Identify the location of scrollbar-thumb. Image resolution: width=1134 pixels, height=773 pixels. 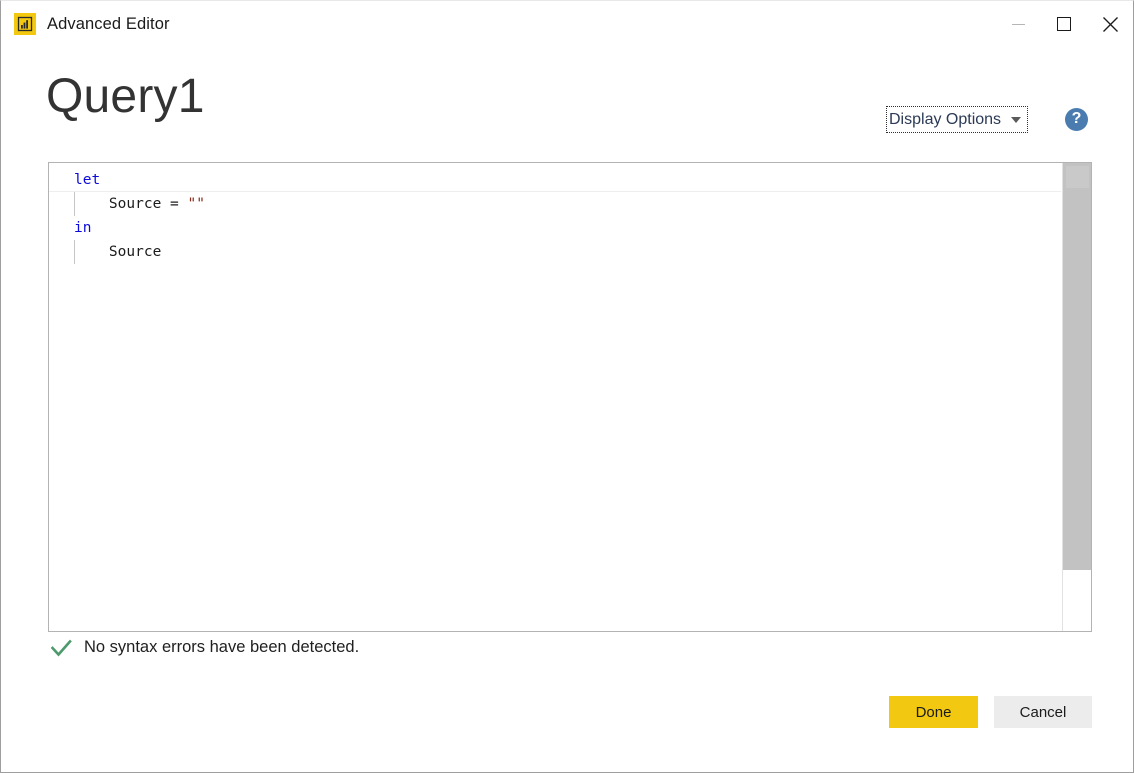
(1077, 366).